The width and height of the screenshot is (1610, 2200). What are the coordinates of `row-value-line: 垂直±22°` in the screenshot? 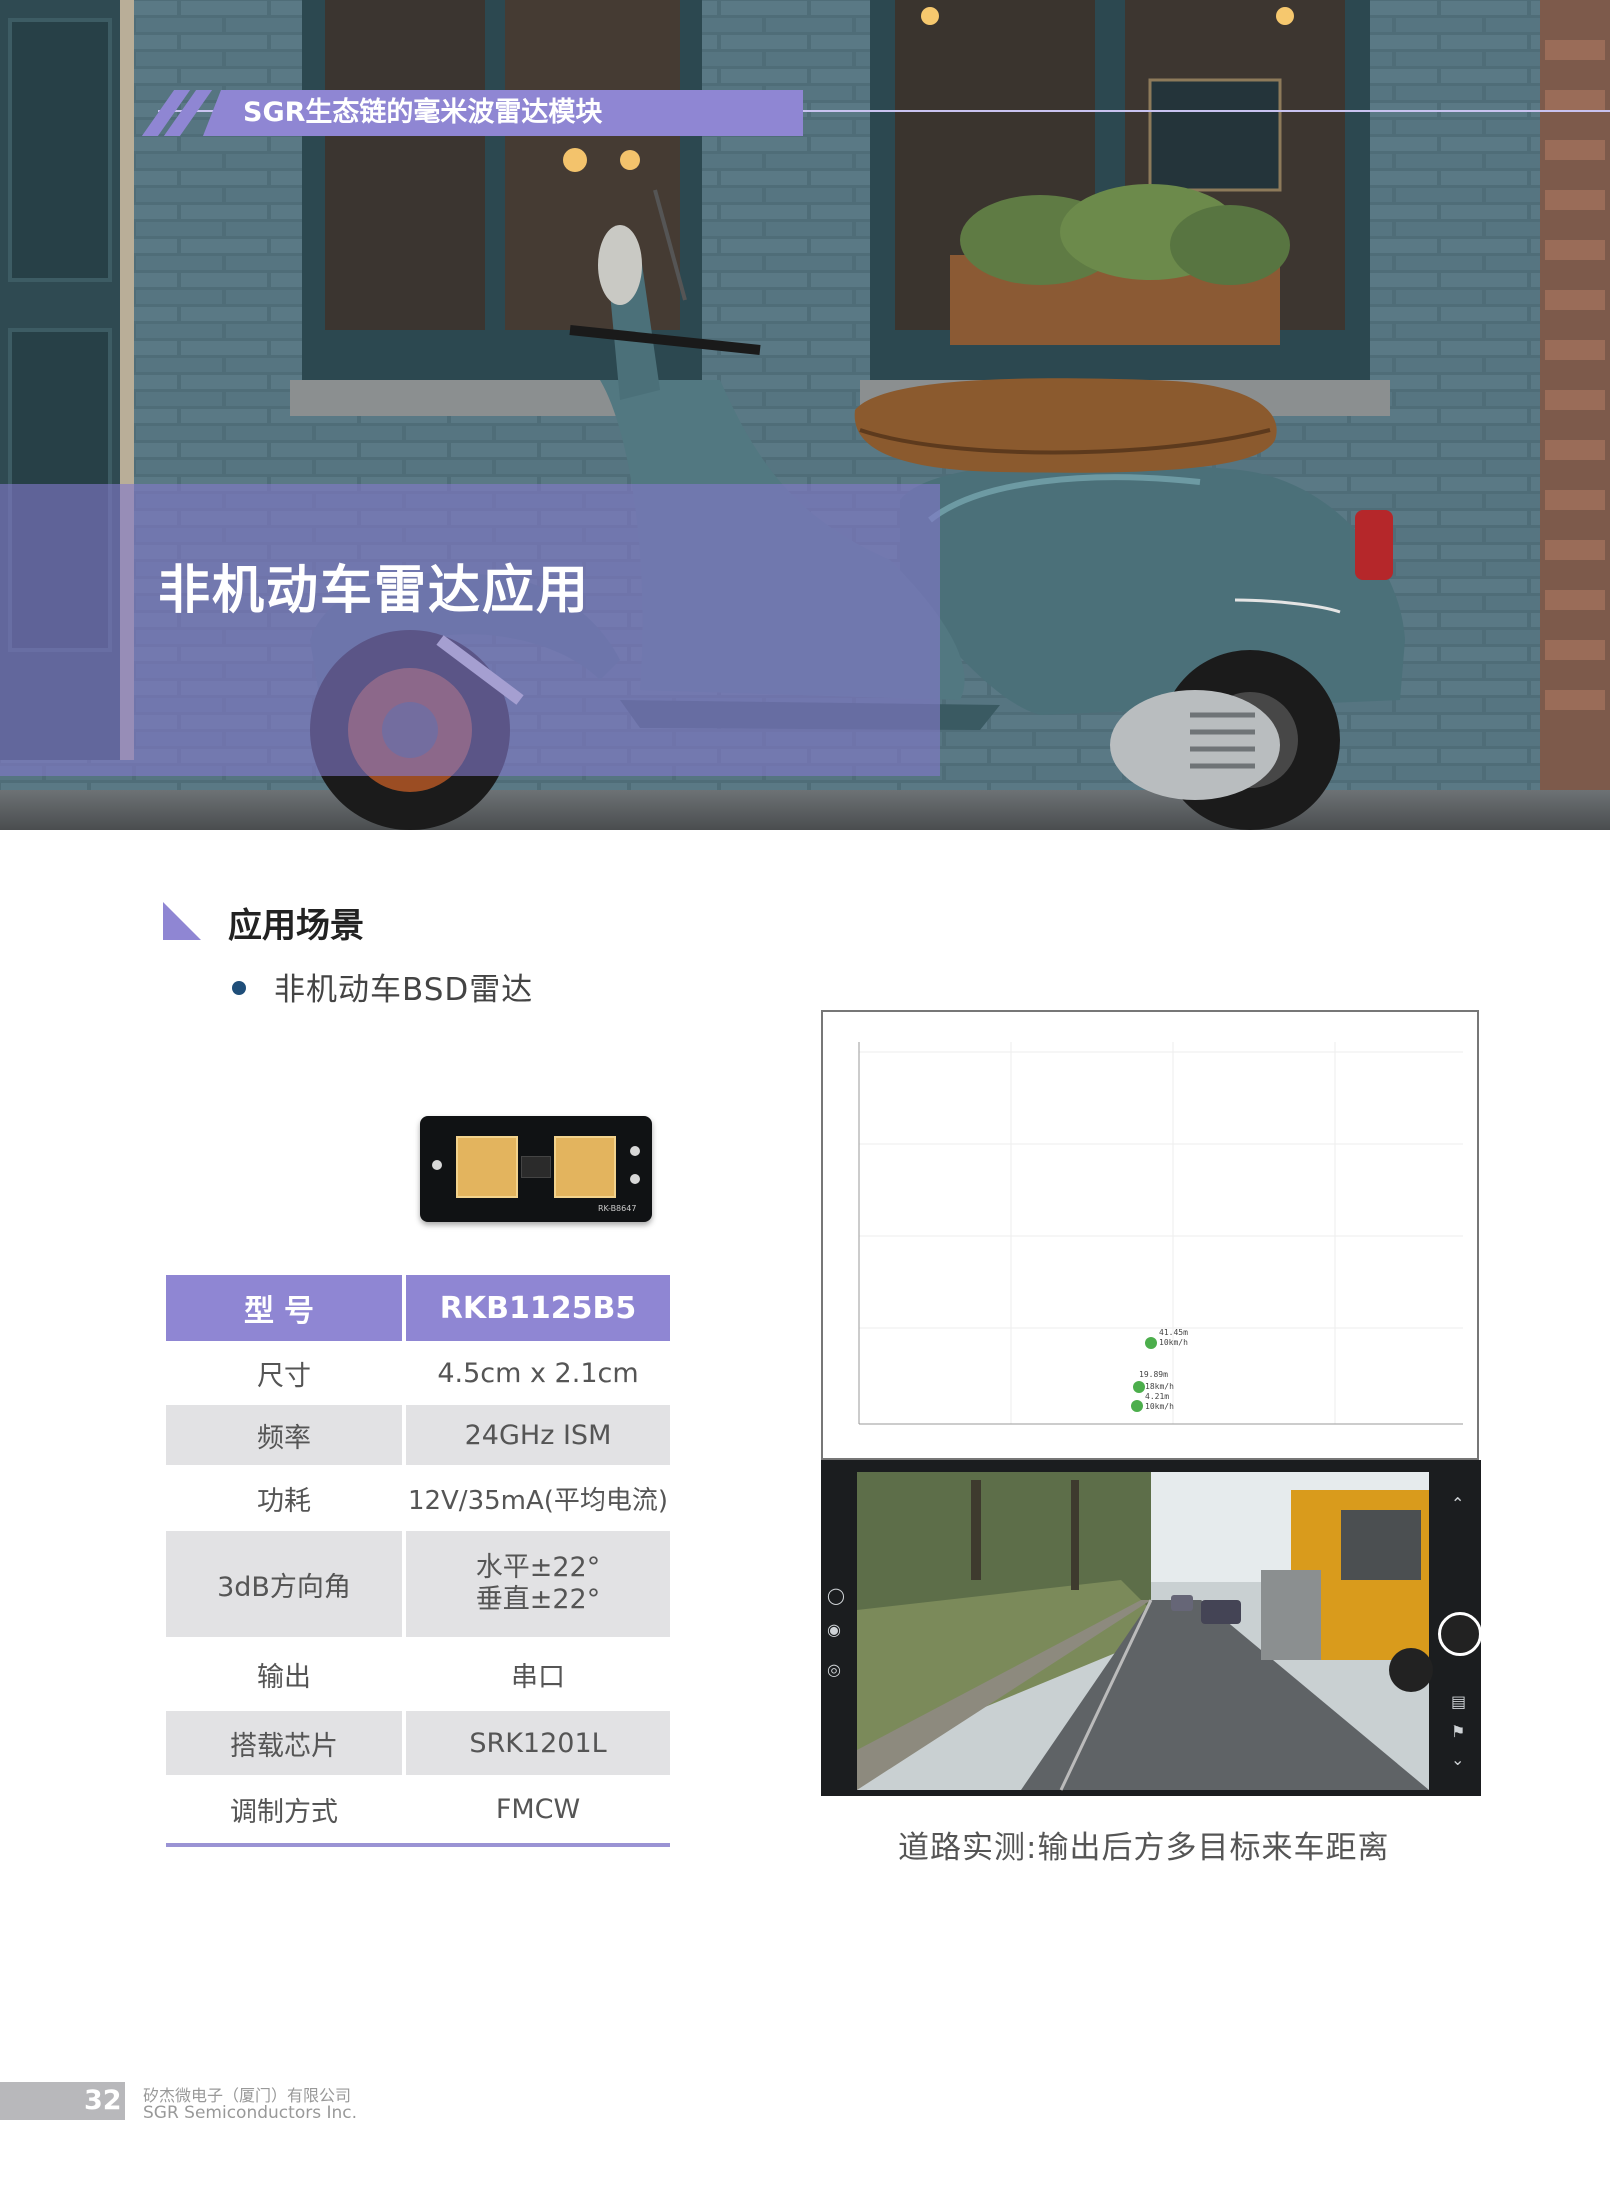 It's located at (538, 1599).